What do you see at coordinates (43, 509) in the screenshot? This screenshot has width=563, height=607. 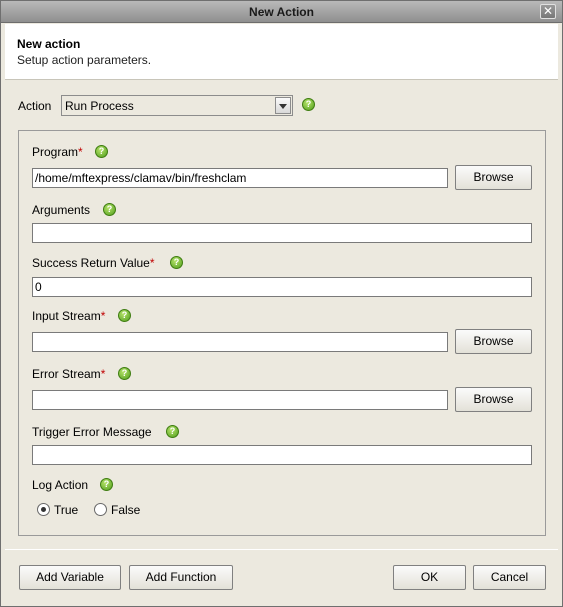 I see `log-action-true-radio` at bounding box center [43, 509].